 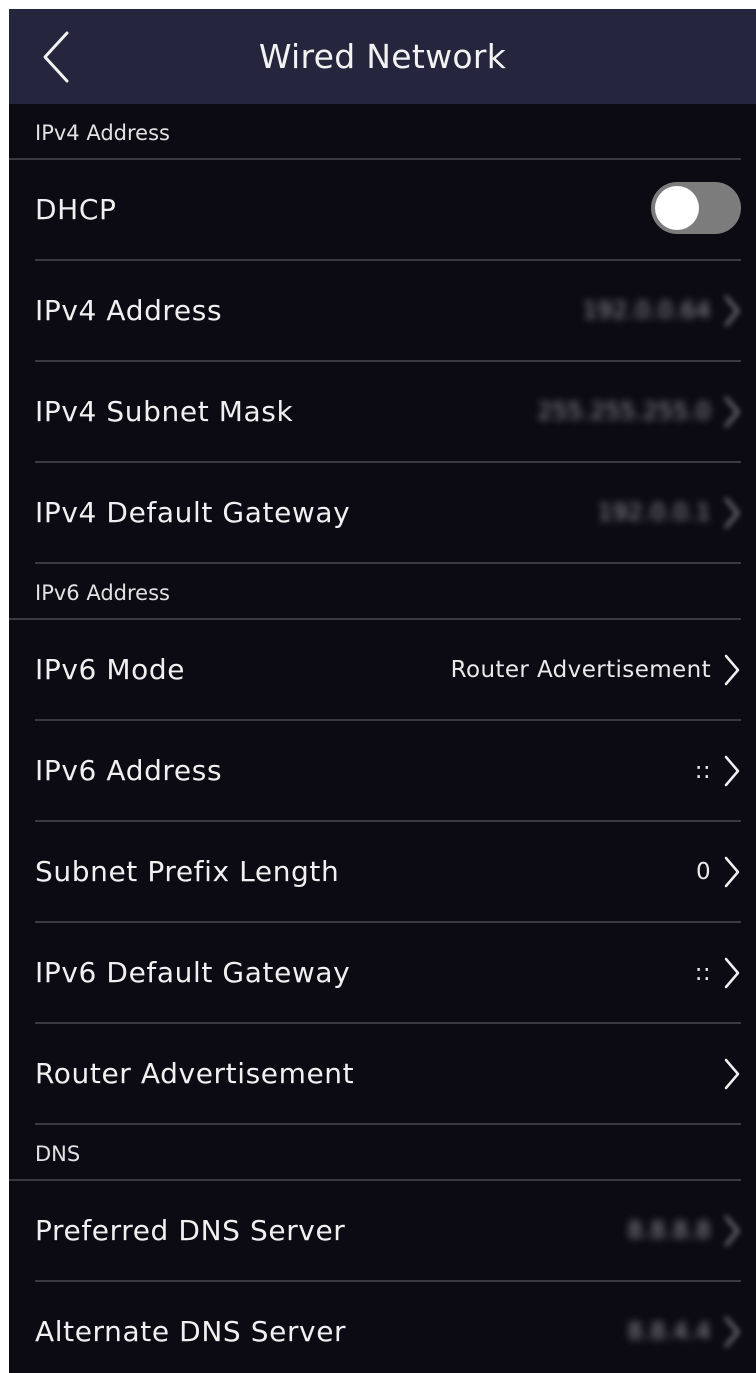 What do you see at coordinates (187, 871) in the screenshot?
I see `subnet-prefix-length-label: Subnet Prefix Length` at bounding box center [187, 871].